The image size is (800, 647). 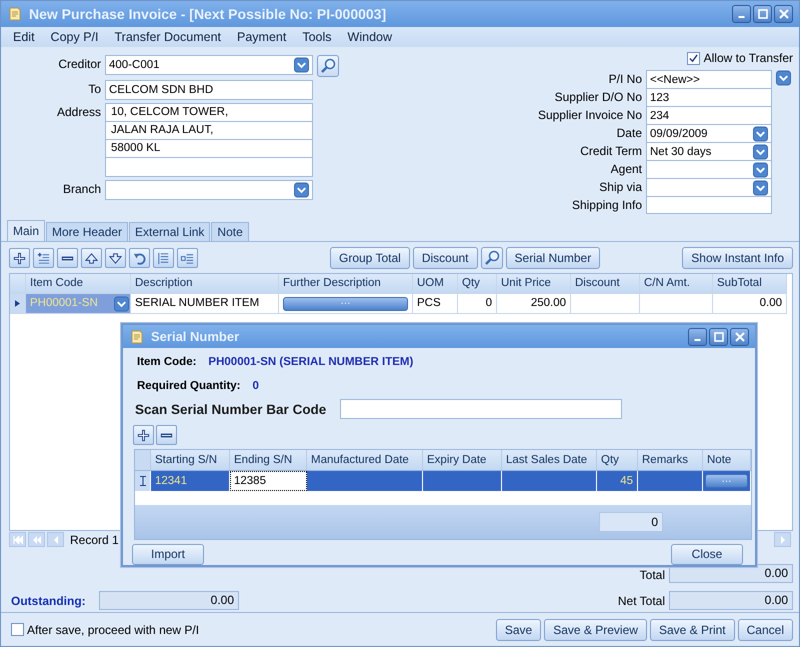 What do you see at coordinates (748, 58) in the screenshot?
I see `checkbox-label: Allow to Transfer` at bounding box center [748, 58].